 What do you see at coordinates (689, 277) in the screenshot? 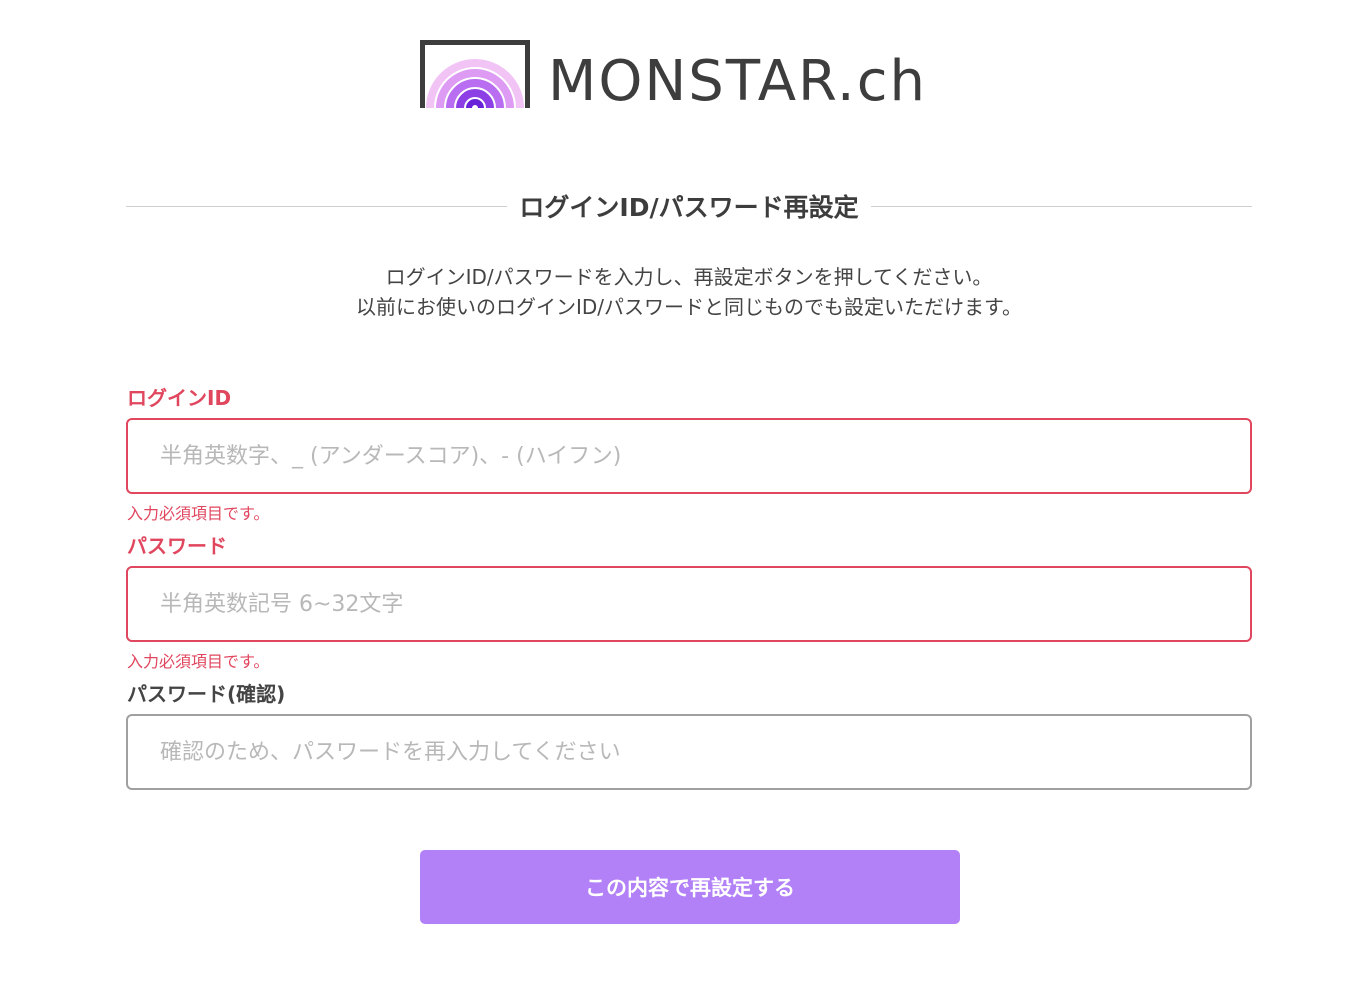
I see `intro-line-1: ログインID/パスワードを入力し、再設定ボタンを押してください。` at bounding box center [689, 277].